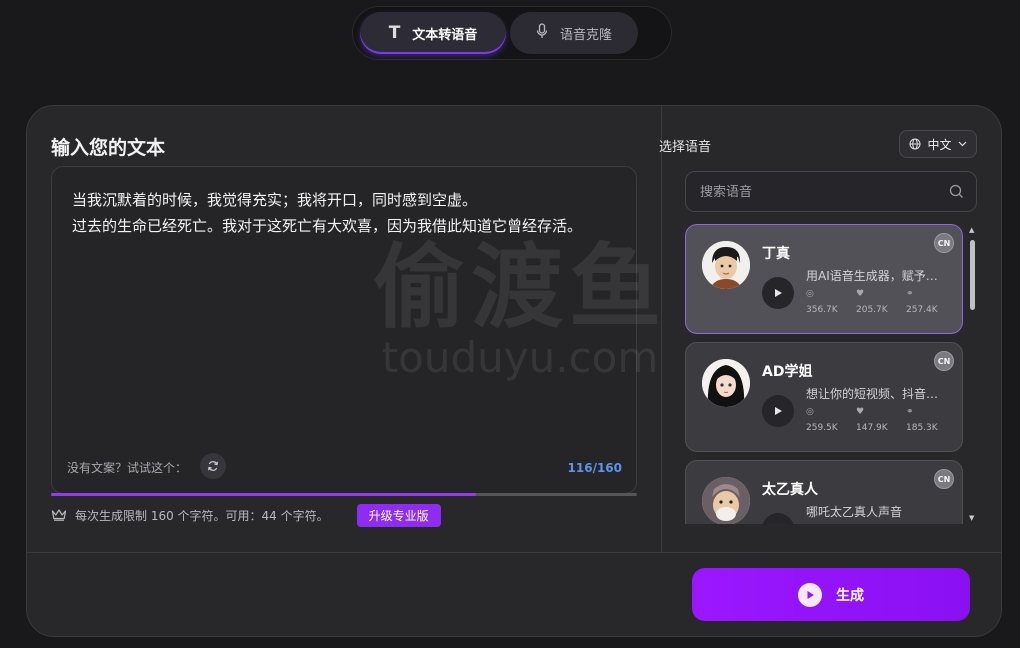  What do you see at coordinates (915, 144) in the screenshot?
I see `globe-icon` at bounding box center [915, 144].